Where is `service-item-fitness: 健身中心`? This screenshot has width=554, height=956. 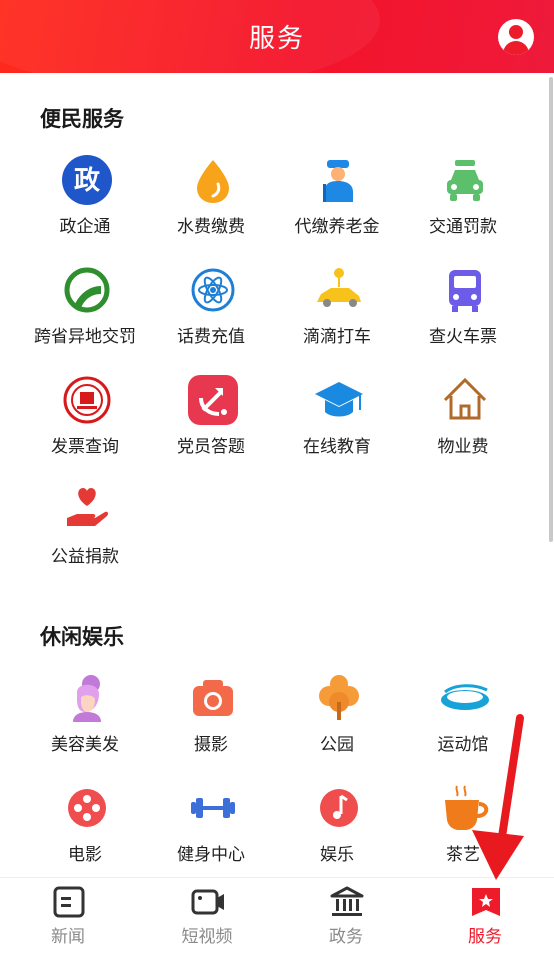 service-item-fitness: 健身中心 is located at coordinates (211, 832).